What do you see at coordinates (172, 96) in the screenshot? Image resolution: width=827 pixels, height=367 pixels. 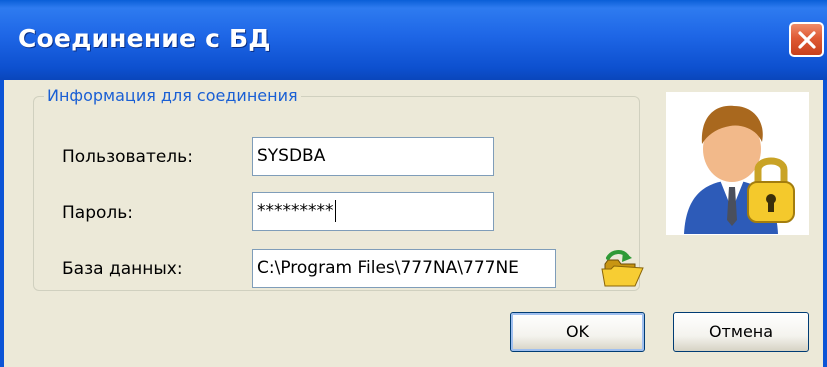 I see `group-legend: Информация для соединения` at bounding box center [172, 96].